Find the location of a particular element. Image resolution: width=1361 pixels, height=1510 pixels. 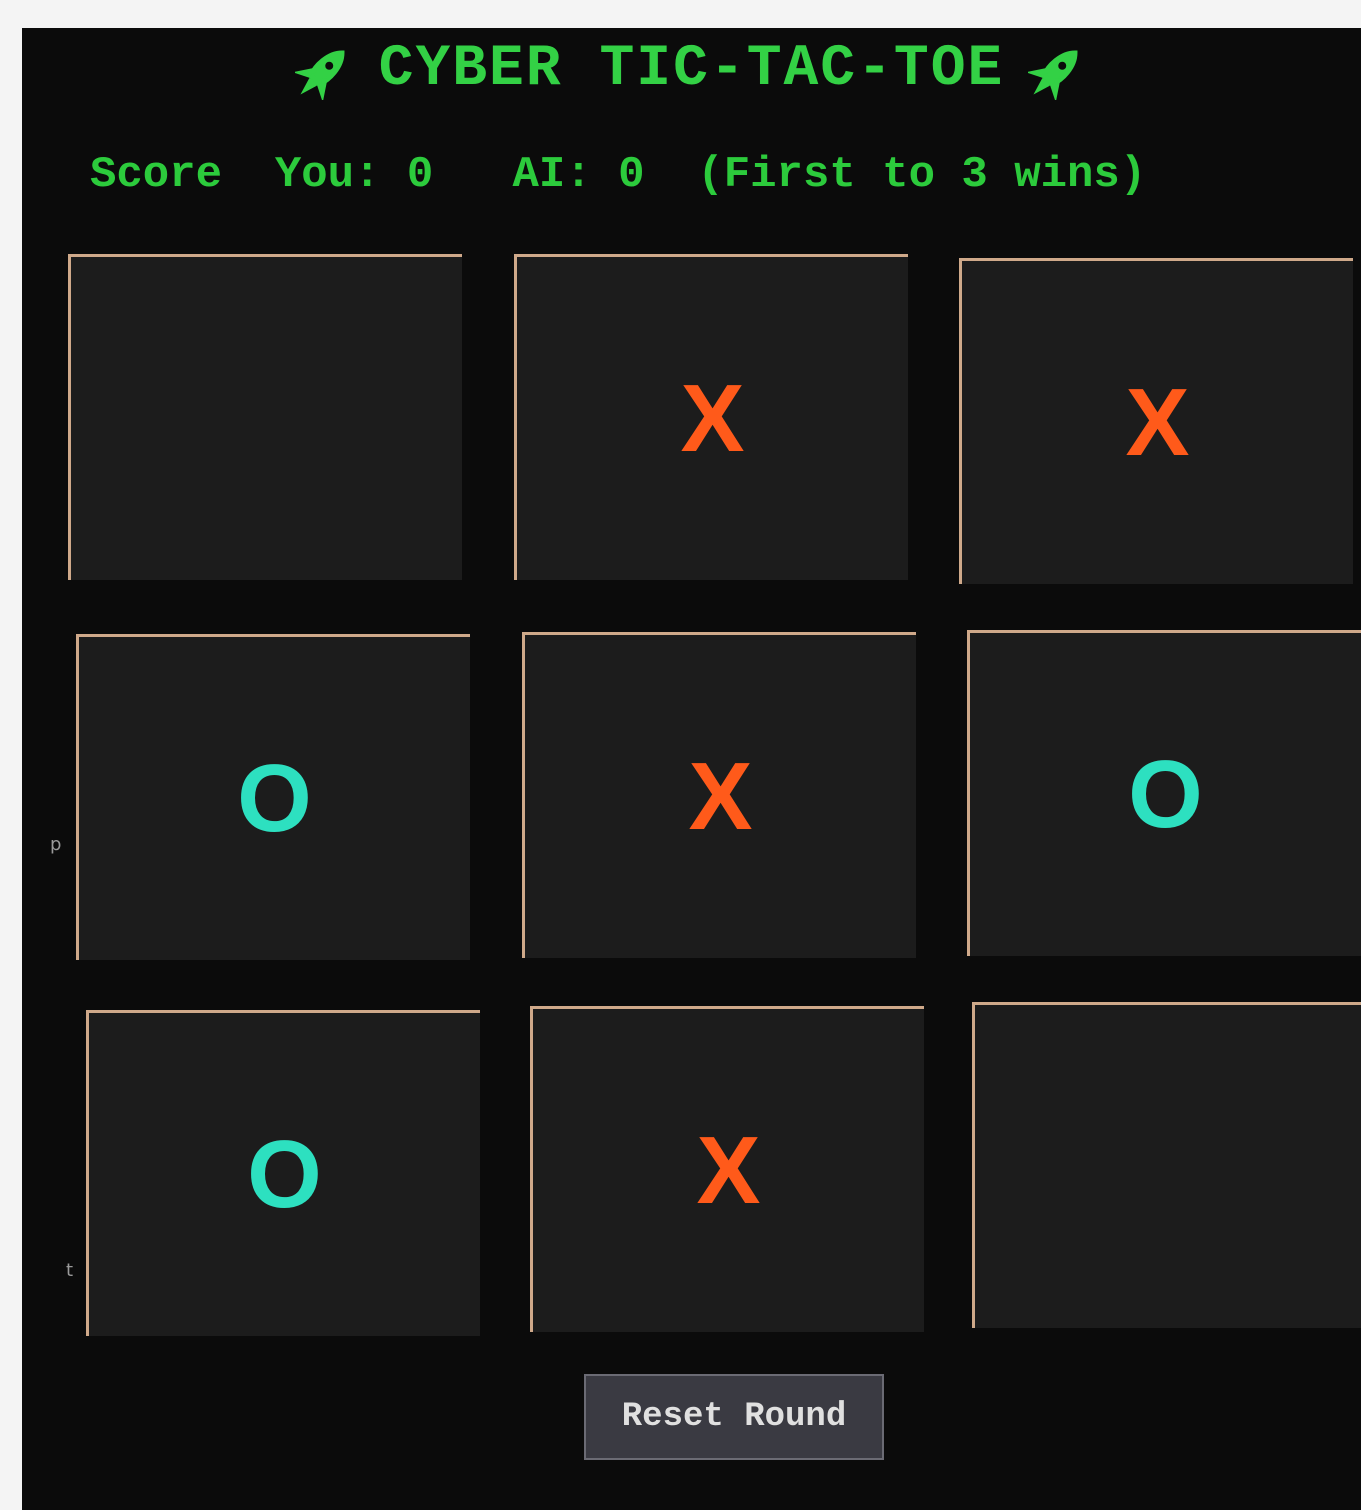

edge-glyph: p is located at coordinates (56, 844).